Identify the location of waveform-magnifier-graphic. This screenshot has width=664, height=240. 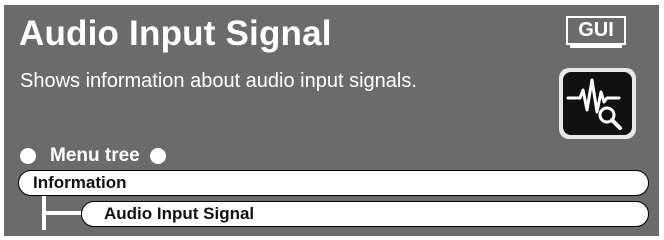
(594, 104).